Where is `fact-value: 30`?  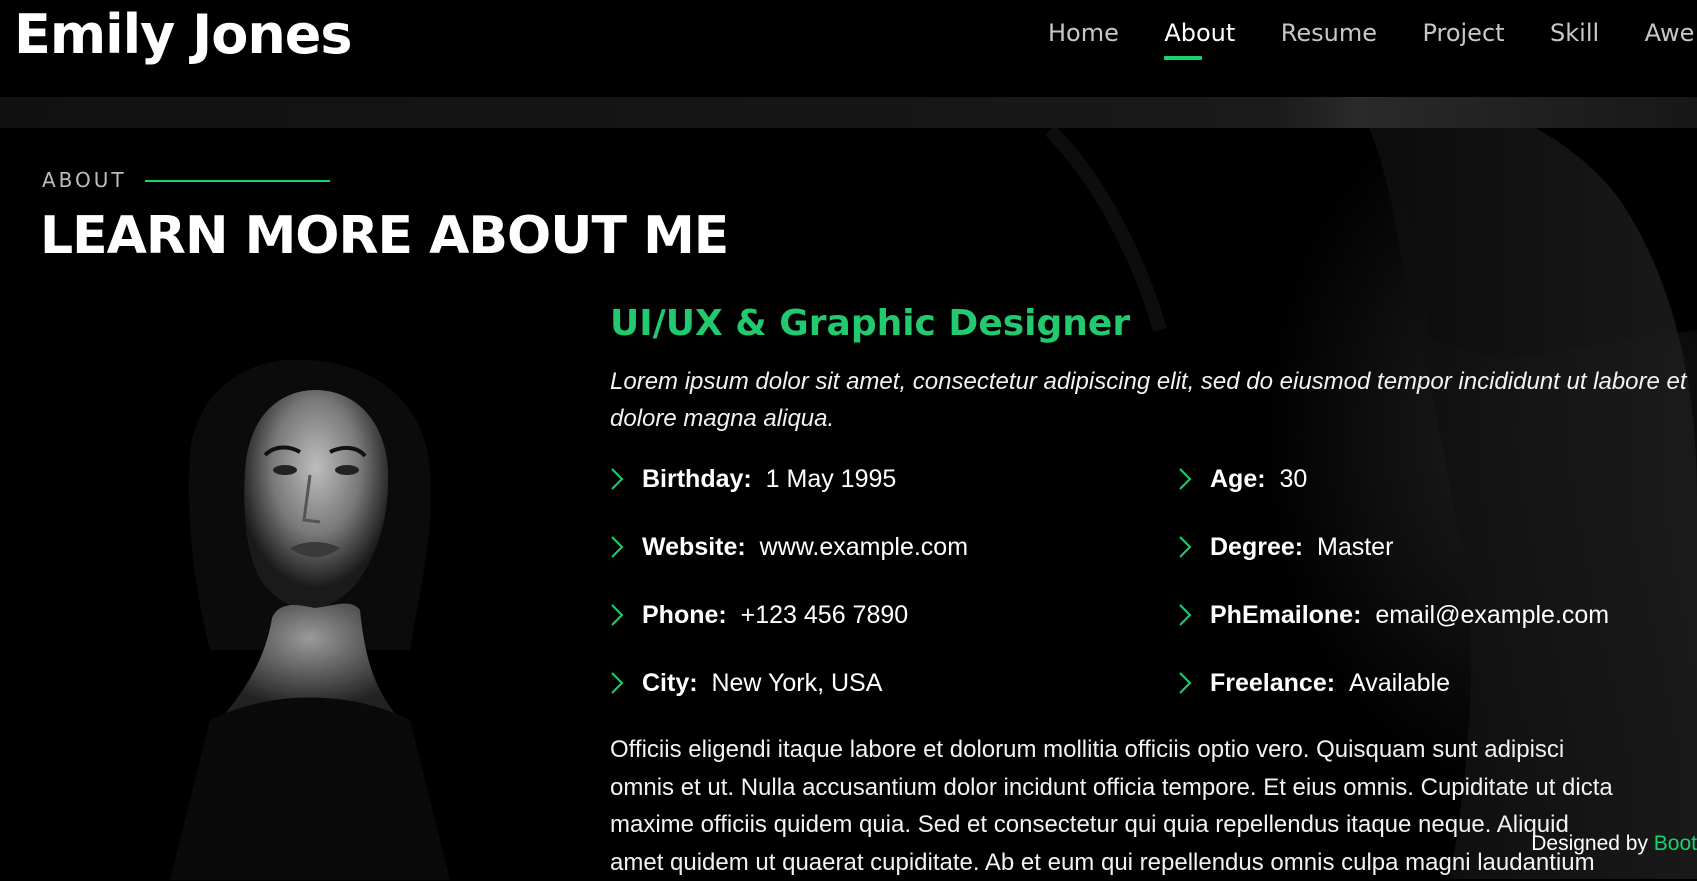 fact-value: 30 is located at coordinates (1293, 479).